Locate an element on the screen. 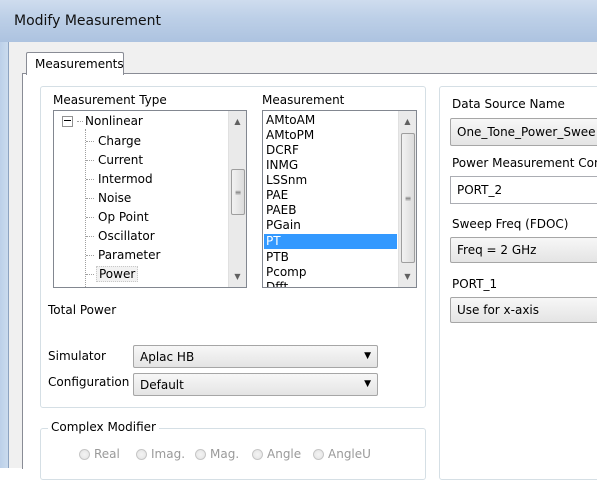 This screenshot has width=597, height=480. tab-measurements: Measurements is located at coordinates (75, 63).